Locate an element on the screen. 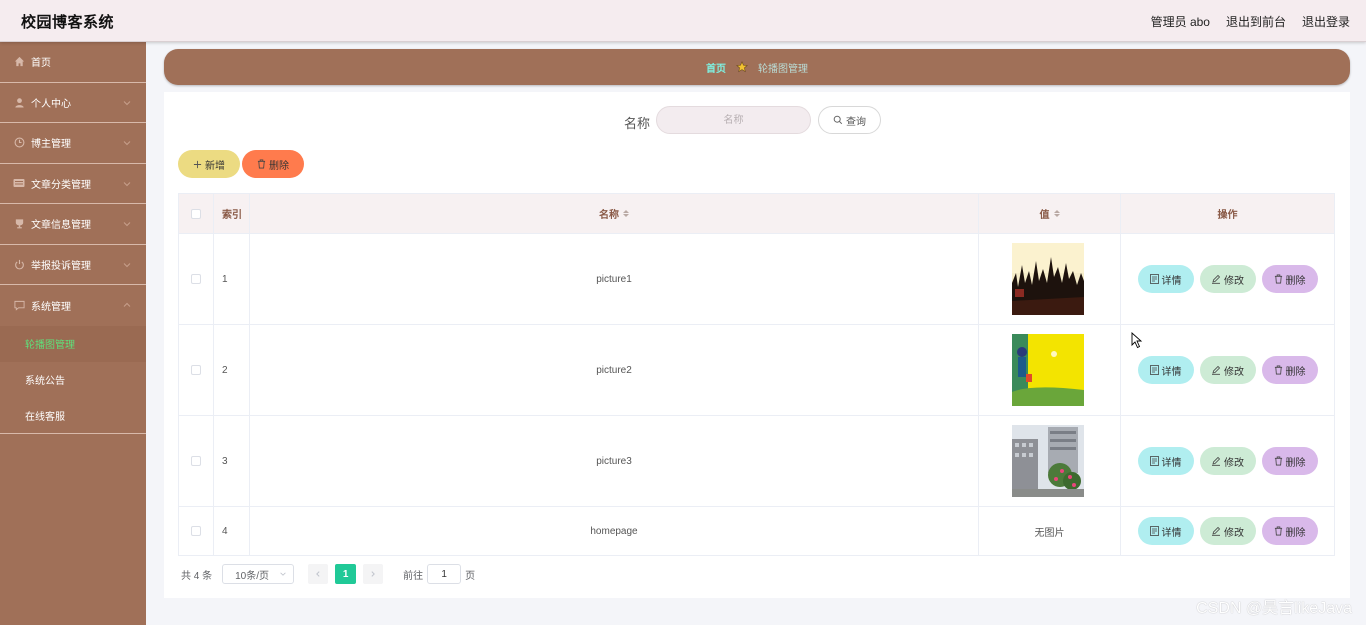  sidebar-subitem-notice: 系统公告 is located at coordinates (73, 380).